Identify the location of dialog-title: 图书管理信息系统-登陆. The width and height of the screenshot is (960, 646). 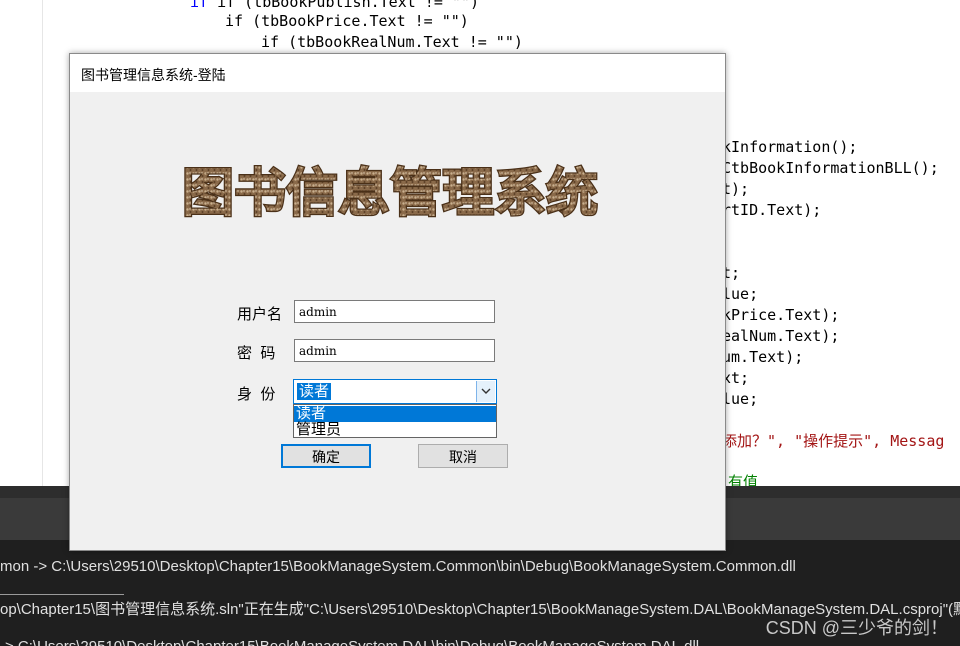
(153, 75).